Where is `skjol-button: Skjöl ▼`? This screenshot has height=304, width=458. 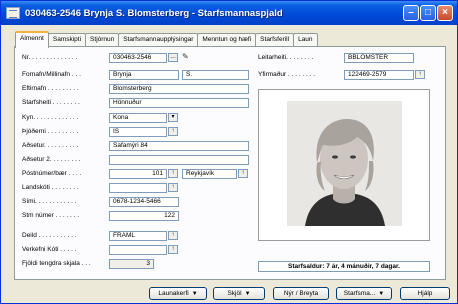 skjol-button: Skjöl ▼ is located at coordinates (239, 293).